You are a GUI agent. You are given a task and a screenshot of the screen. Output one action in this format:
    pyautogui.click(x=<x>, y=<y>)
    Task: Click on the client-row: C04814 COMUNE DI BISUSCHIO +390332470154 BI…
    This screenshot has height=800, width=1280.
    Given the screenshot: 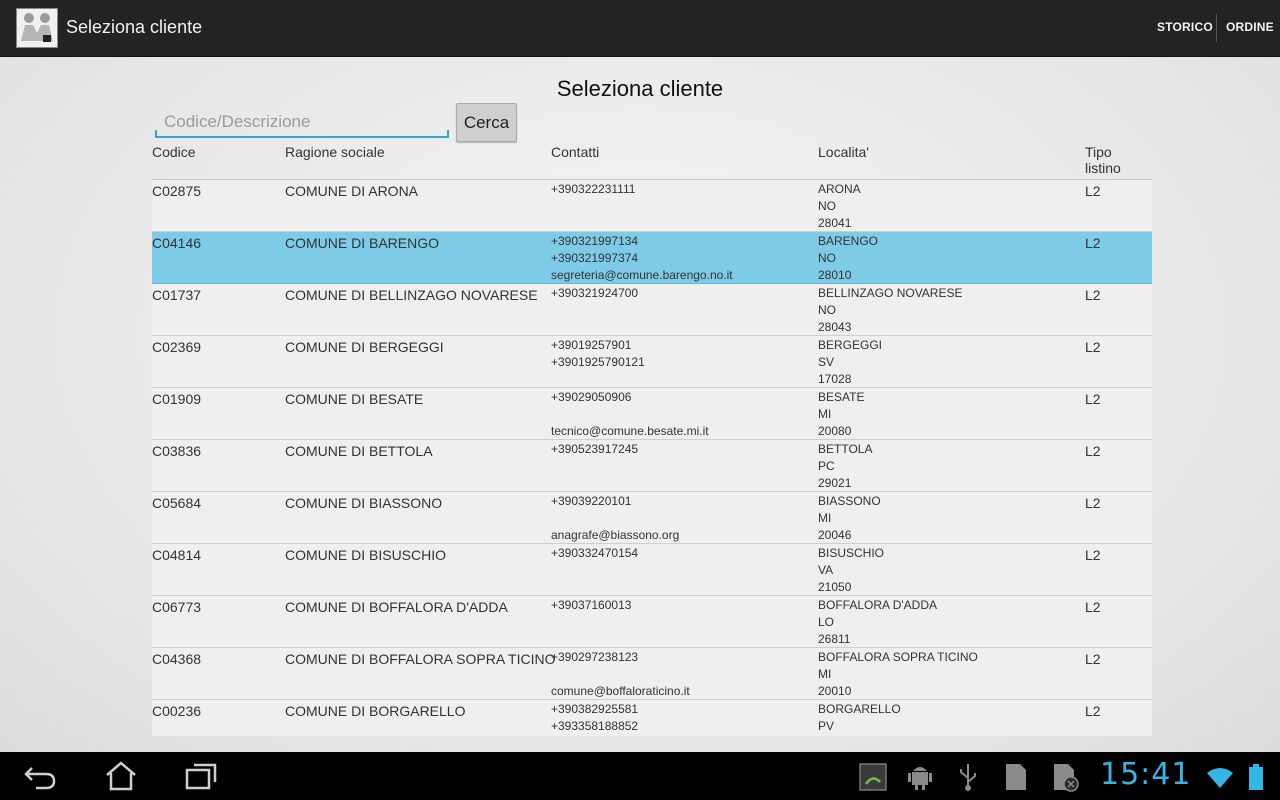 What is the action you would take?
    pyautogui.click(x=652, y=570)
    